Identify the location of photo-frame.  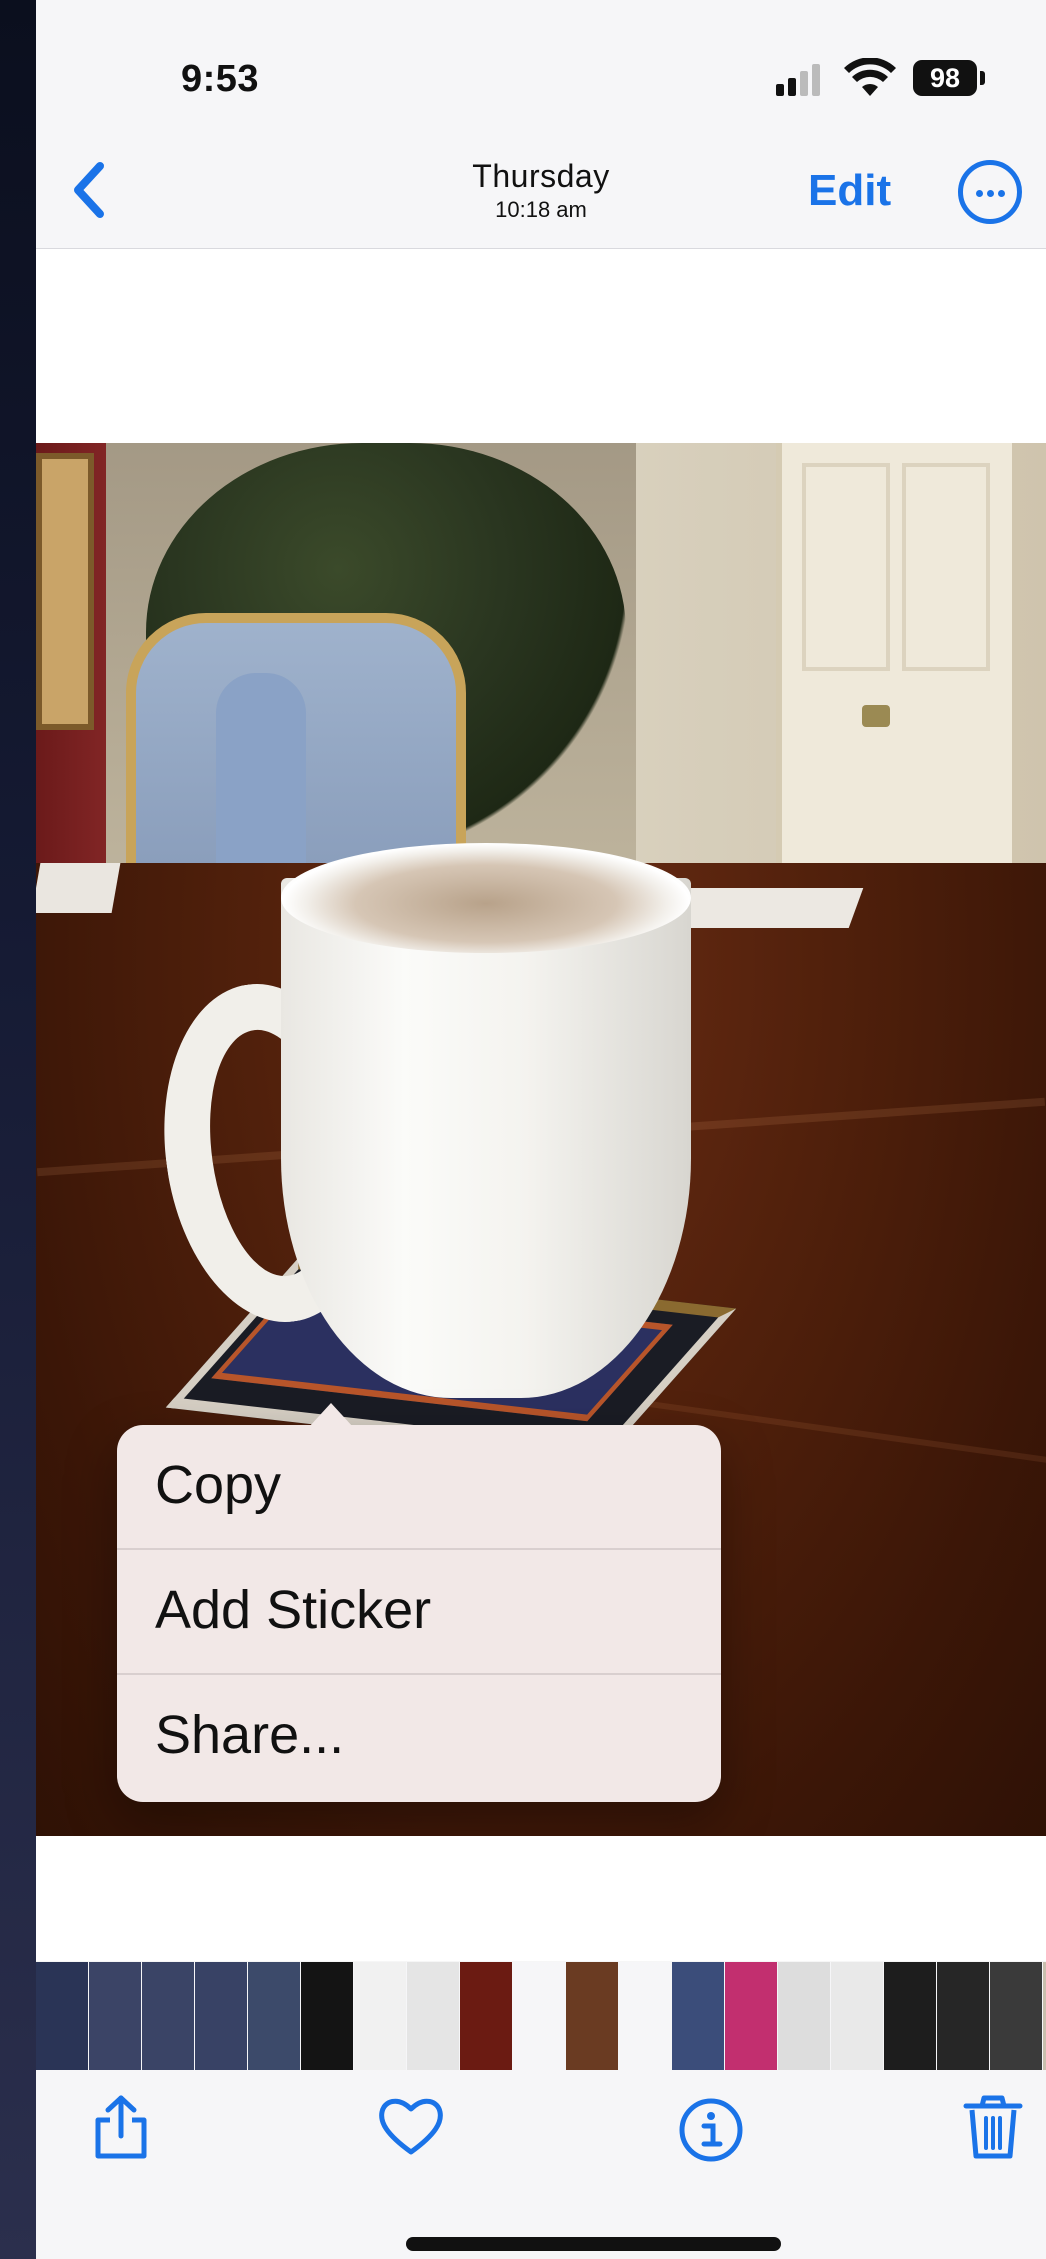
(65, 591).